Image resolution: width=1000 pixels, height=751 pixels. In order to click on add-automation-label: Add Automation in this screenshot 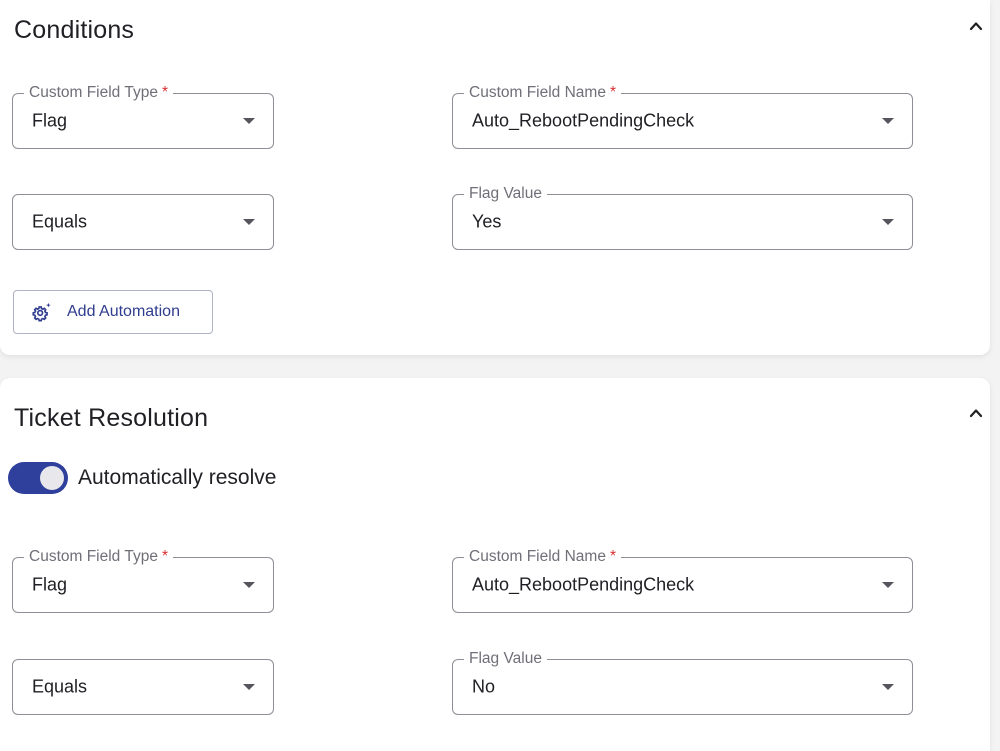, I will do `click(123, 311)`.